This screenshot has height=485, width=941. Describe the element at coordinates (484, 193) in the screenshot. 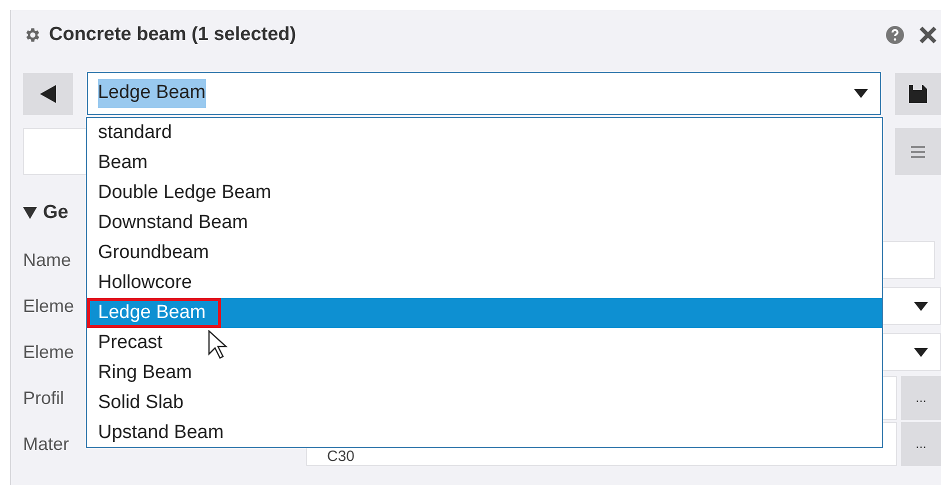

I see `dropdown-option: Double Ledge Beam` at that location.